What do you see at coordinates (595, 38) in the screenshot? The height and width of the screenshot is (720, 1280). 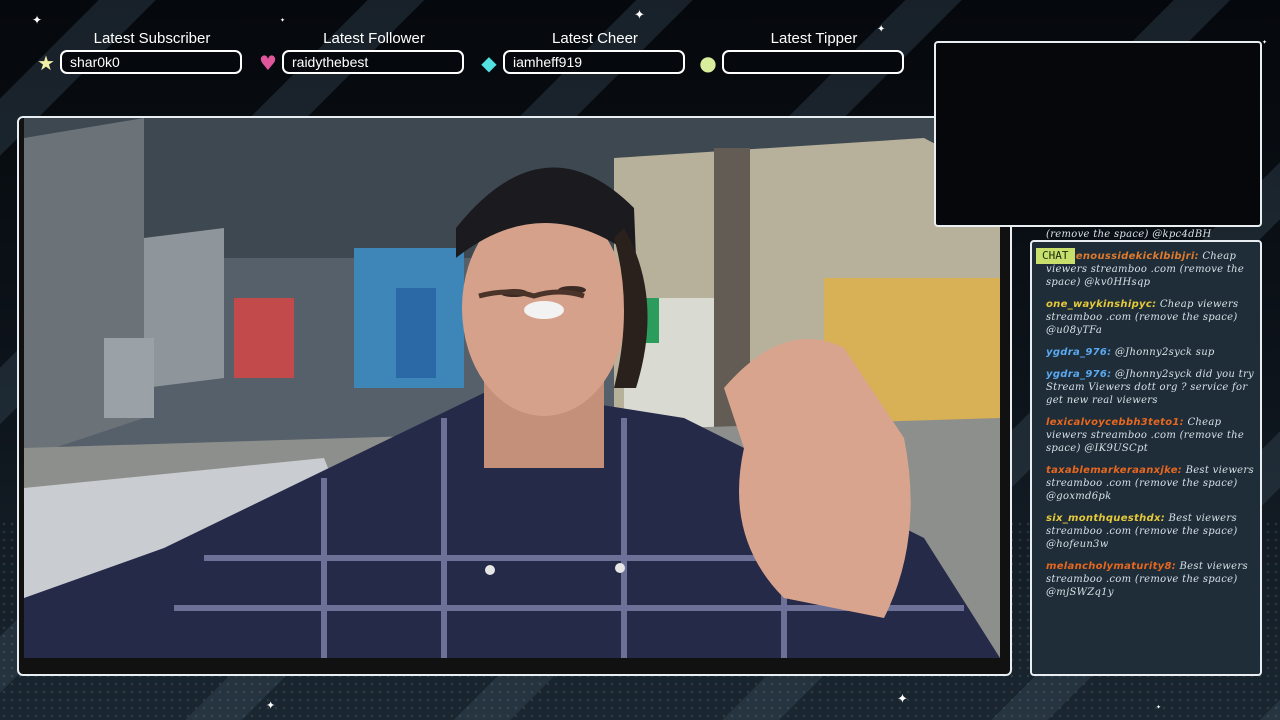 I see `alert-title: Latest Cheer` at bounding box center [595, 38].